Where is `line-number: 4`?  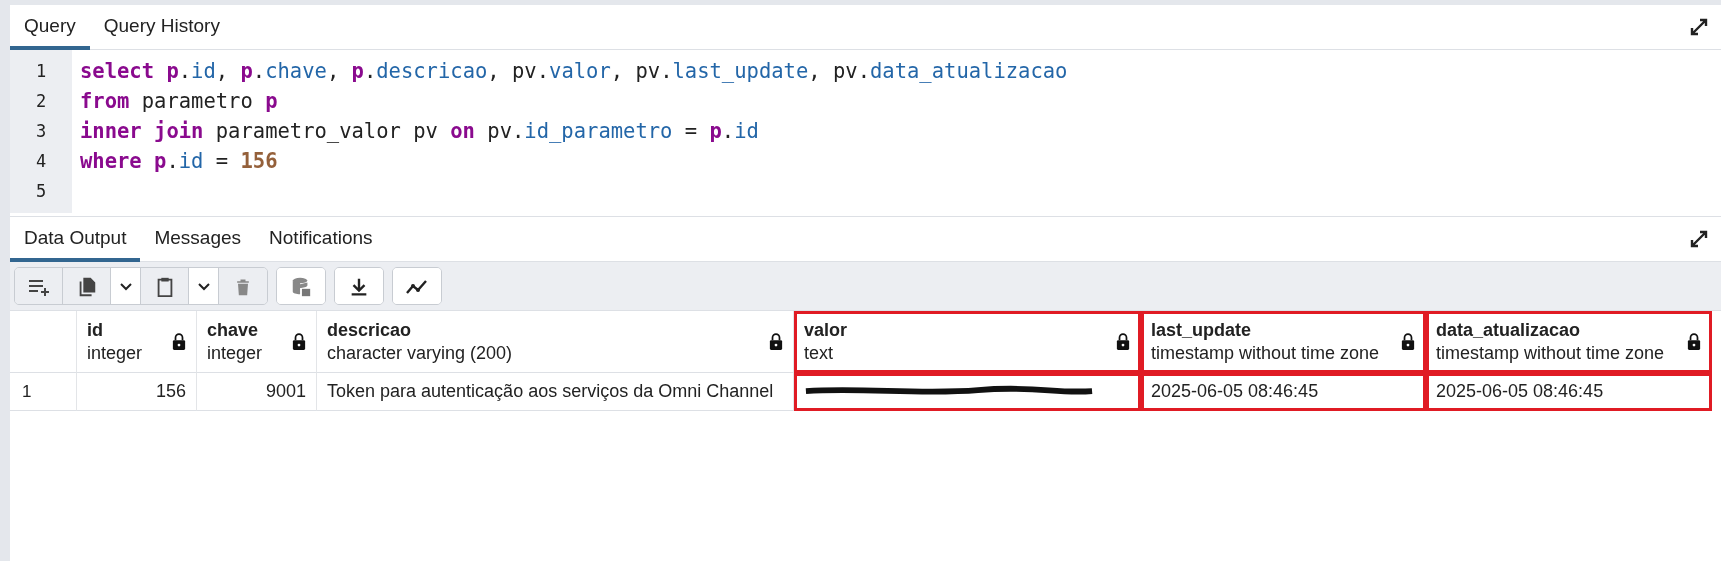
line-number: 4 is located at coordinates (41, 161).